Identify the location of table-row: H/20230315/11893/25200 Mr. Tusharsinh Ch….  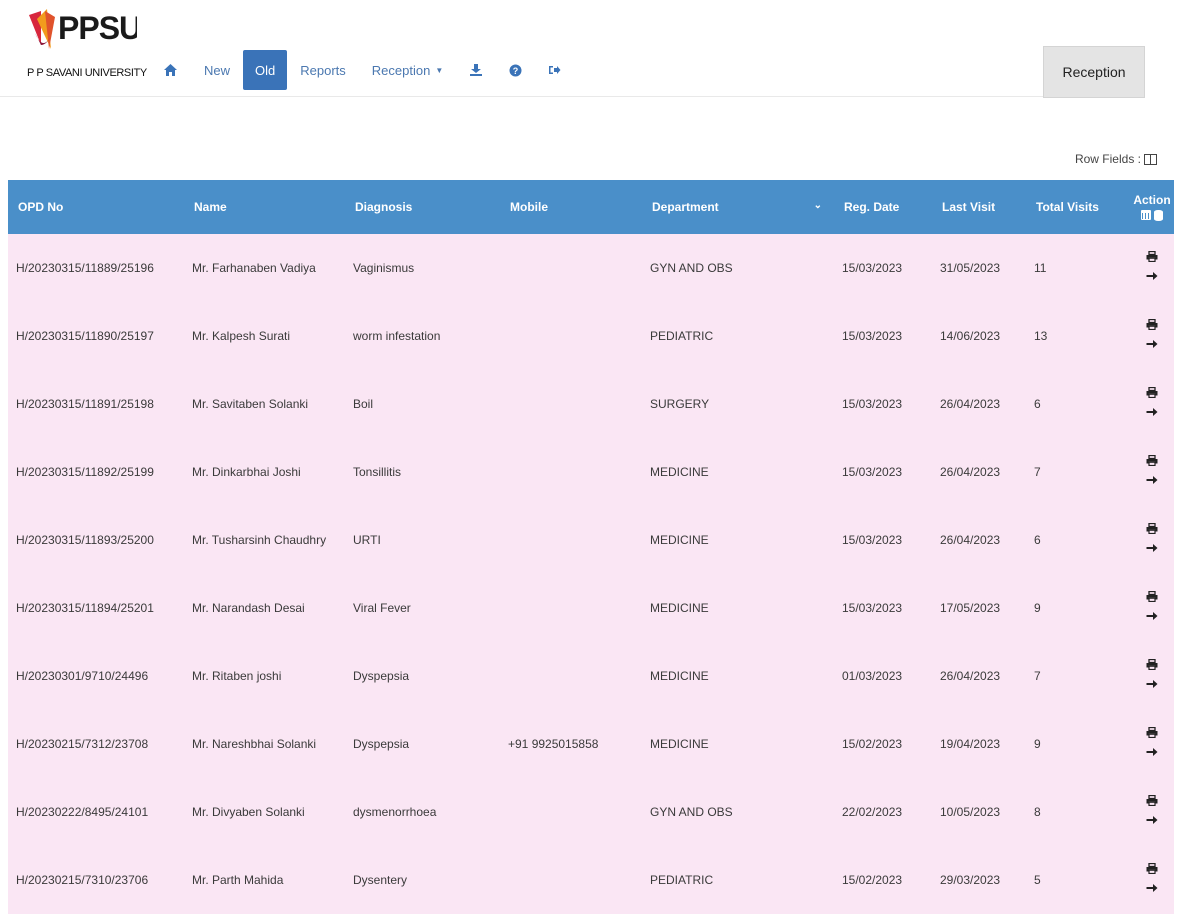
(591, 540).